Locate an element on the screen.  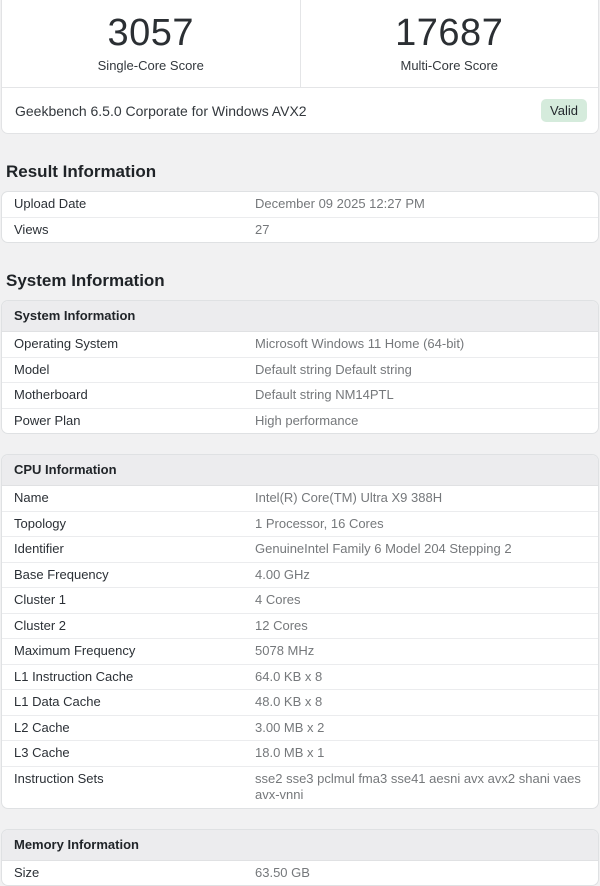
table-row: L2 Cache3.00 MB x 2 is located at coordinates (300, 728).